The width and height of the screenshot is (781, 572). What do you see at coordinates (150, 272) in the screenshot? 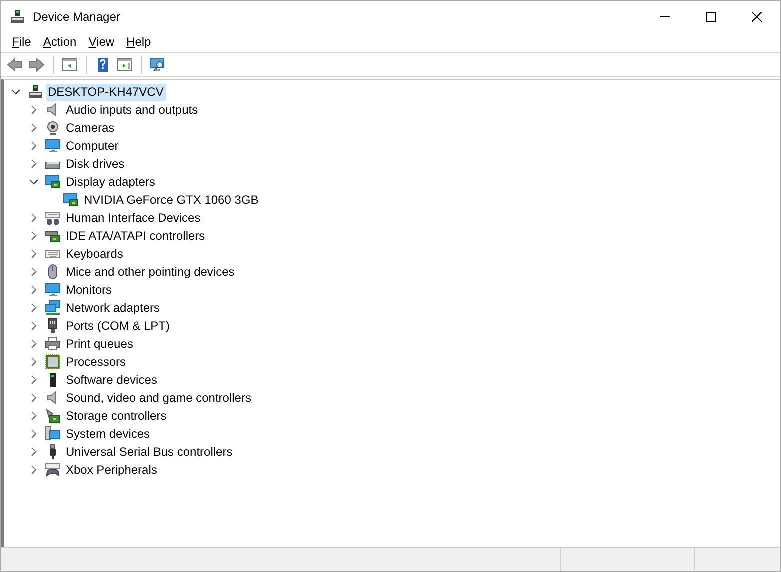
I see `tree-item: Mice and other pointing devices` at bounding box center [150, 272].